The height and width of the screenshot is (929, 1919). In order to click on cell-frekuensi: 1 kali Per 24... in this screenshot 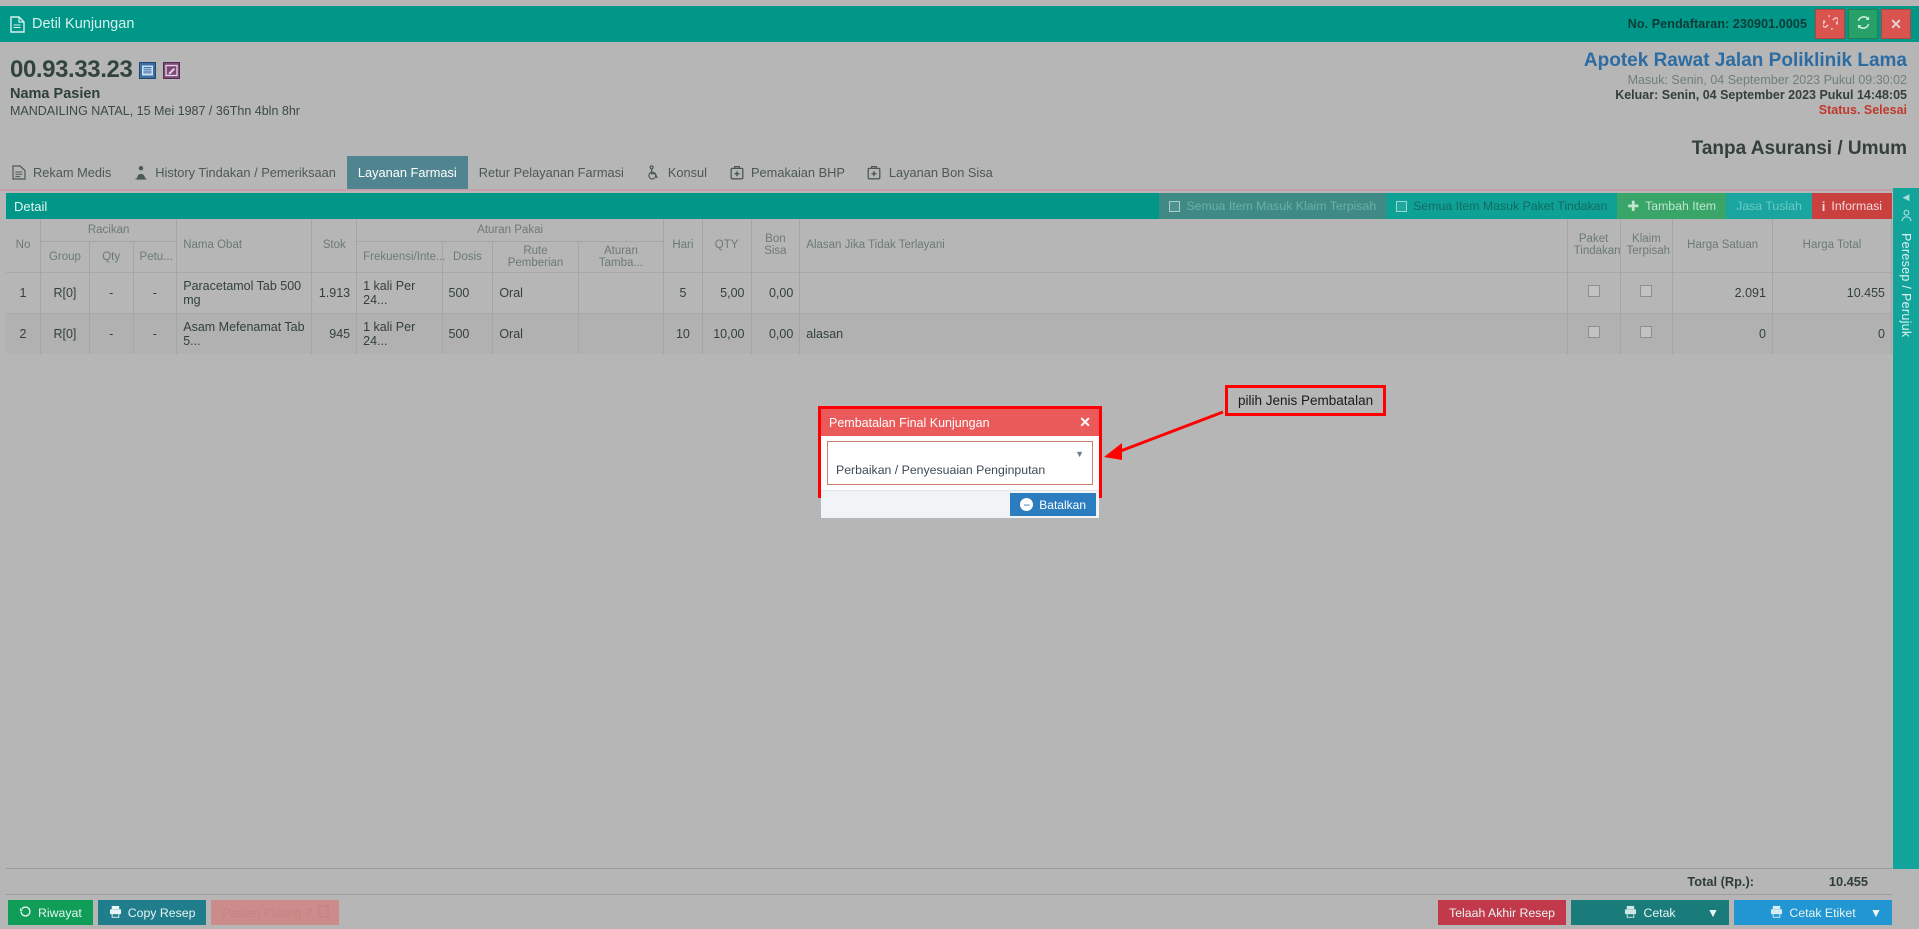, I will do `click(399, 333)`.